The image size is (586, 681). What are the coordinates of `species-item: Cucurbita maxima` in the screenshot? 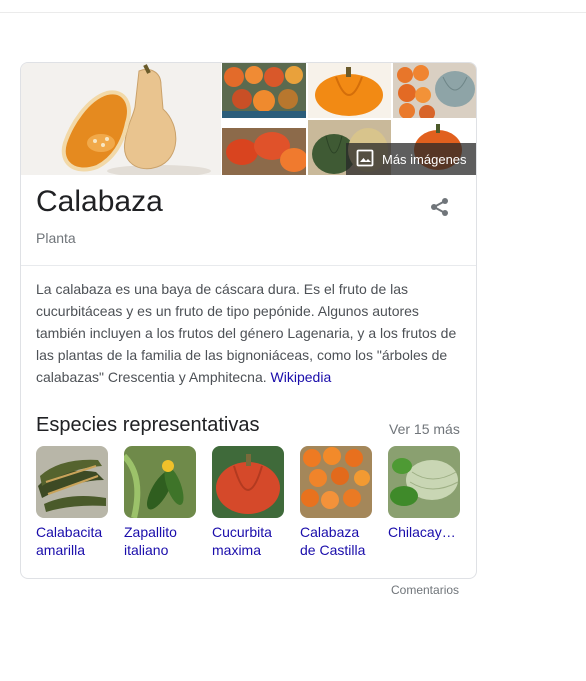 It's located at (248, 502).